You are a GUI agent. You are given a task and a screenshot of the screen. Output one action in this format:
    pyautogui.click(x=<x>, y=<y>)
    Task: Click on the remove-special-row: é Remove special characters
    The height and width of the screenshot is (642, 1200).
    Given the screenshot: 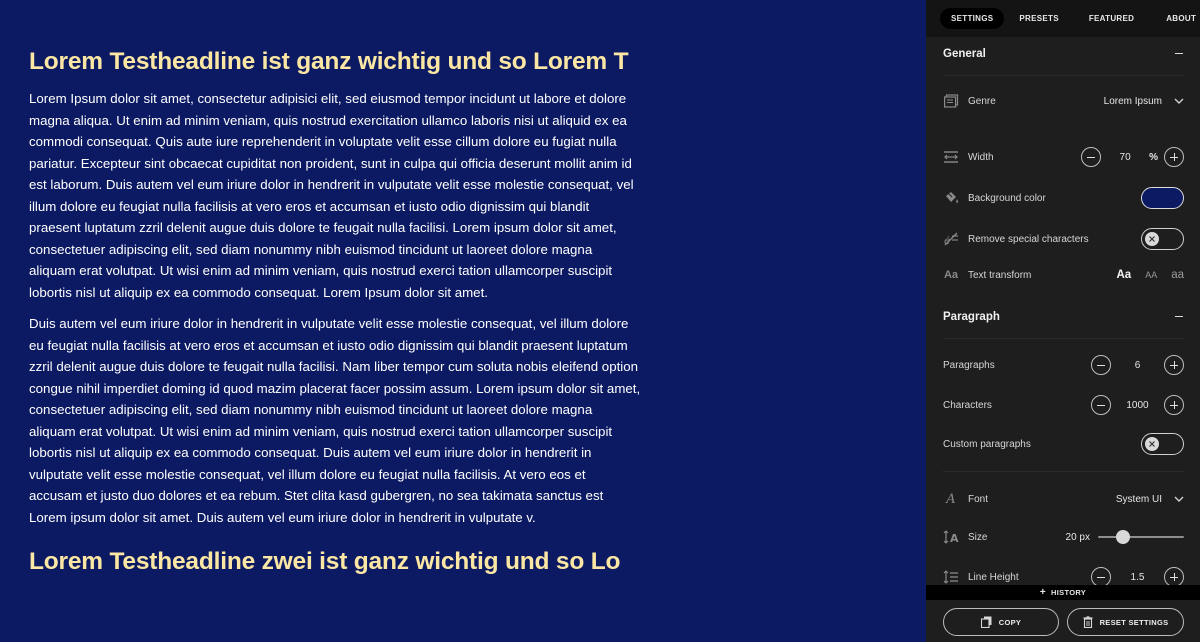 What is the action you would take?
    pyautogui.click(x=1063, y=239)
    